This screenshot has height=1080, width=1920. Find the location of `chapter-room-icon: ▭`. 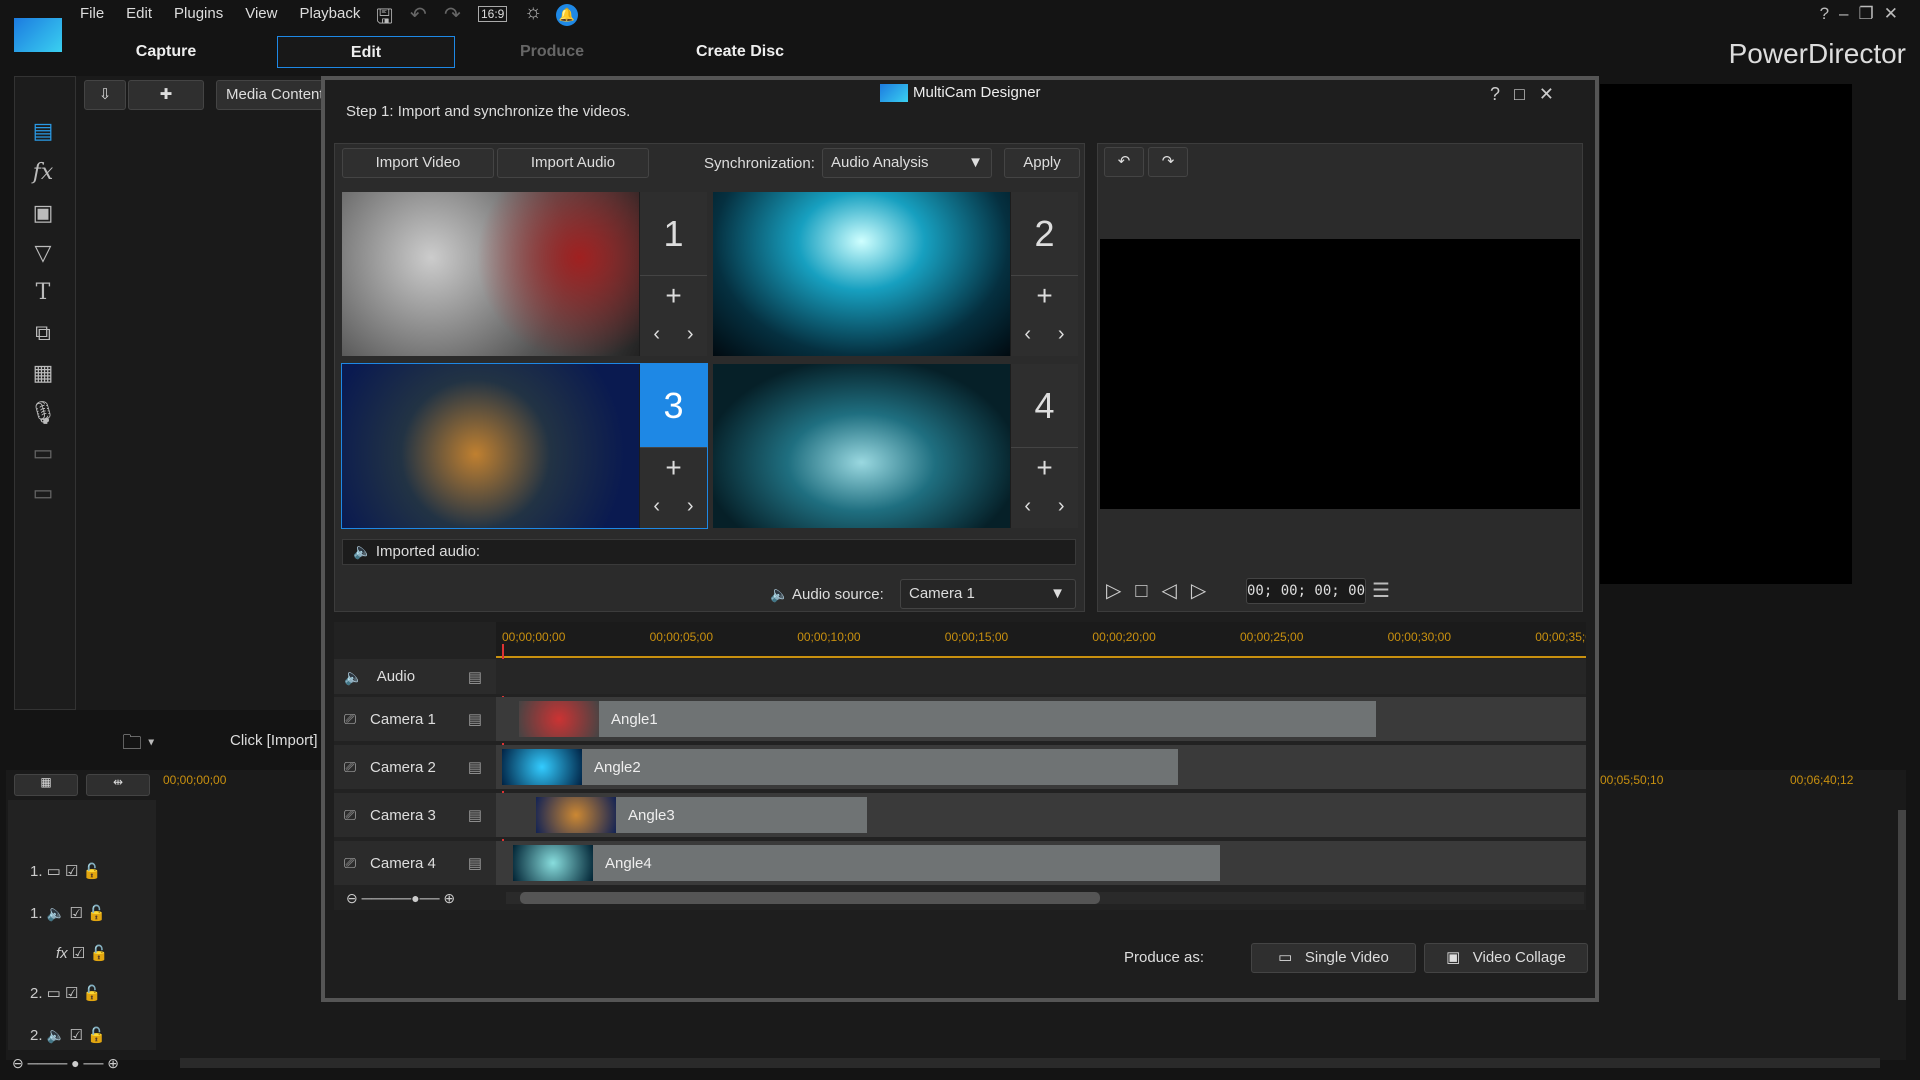

chapter-room-icon: ▭ is located at coordinates (43, 453).